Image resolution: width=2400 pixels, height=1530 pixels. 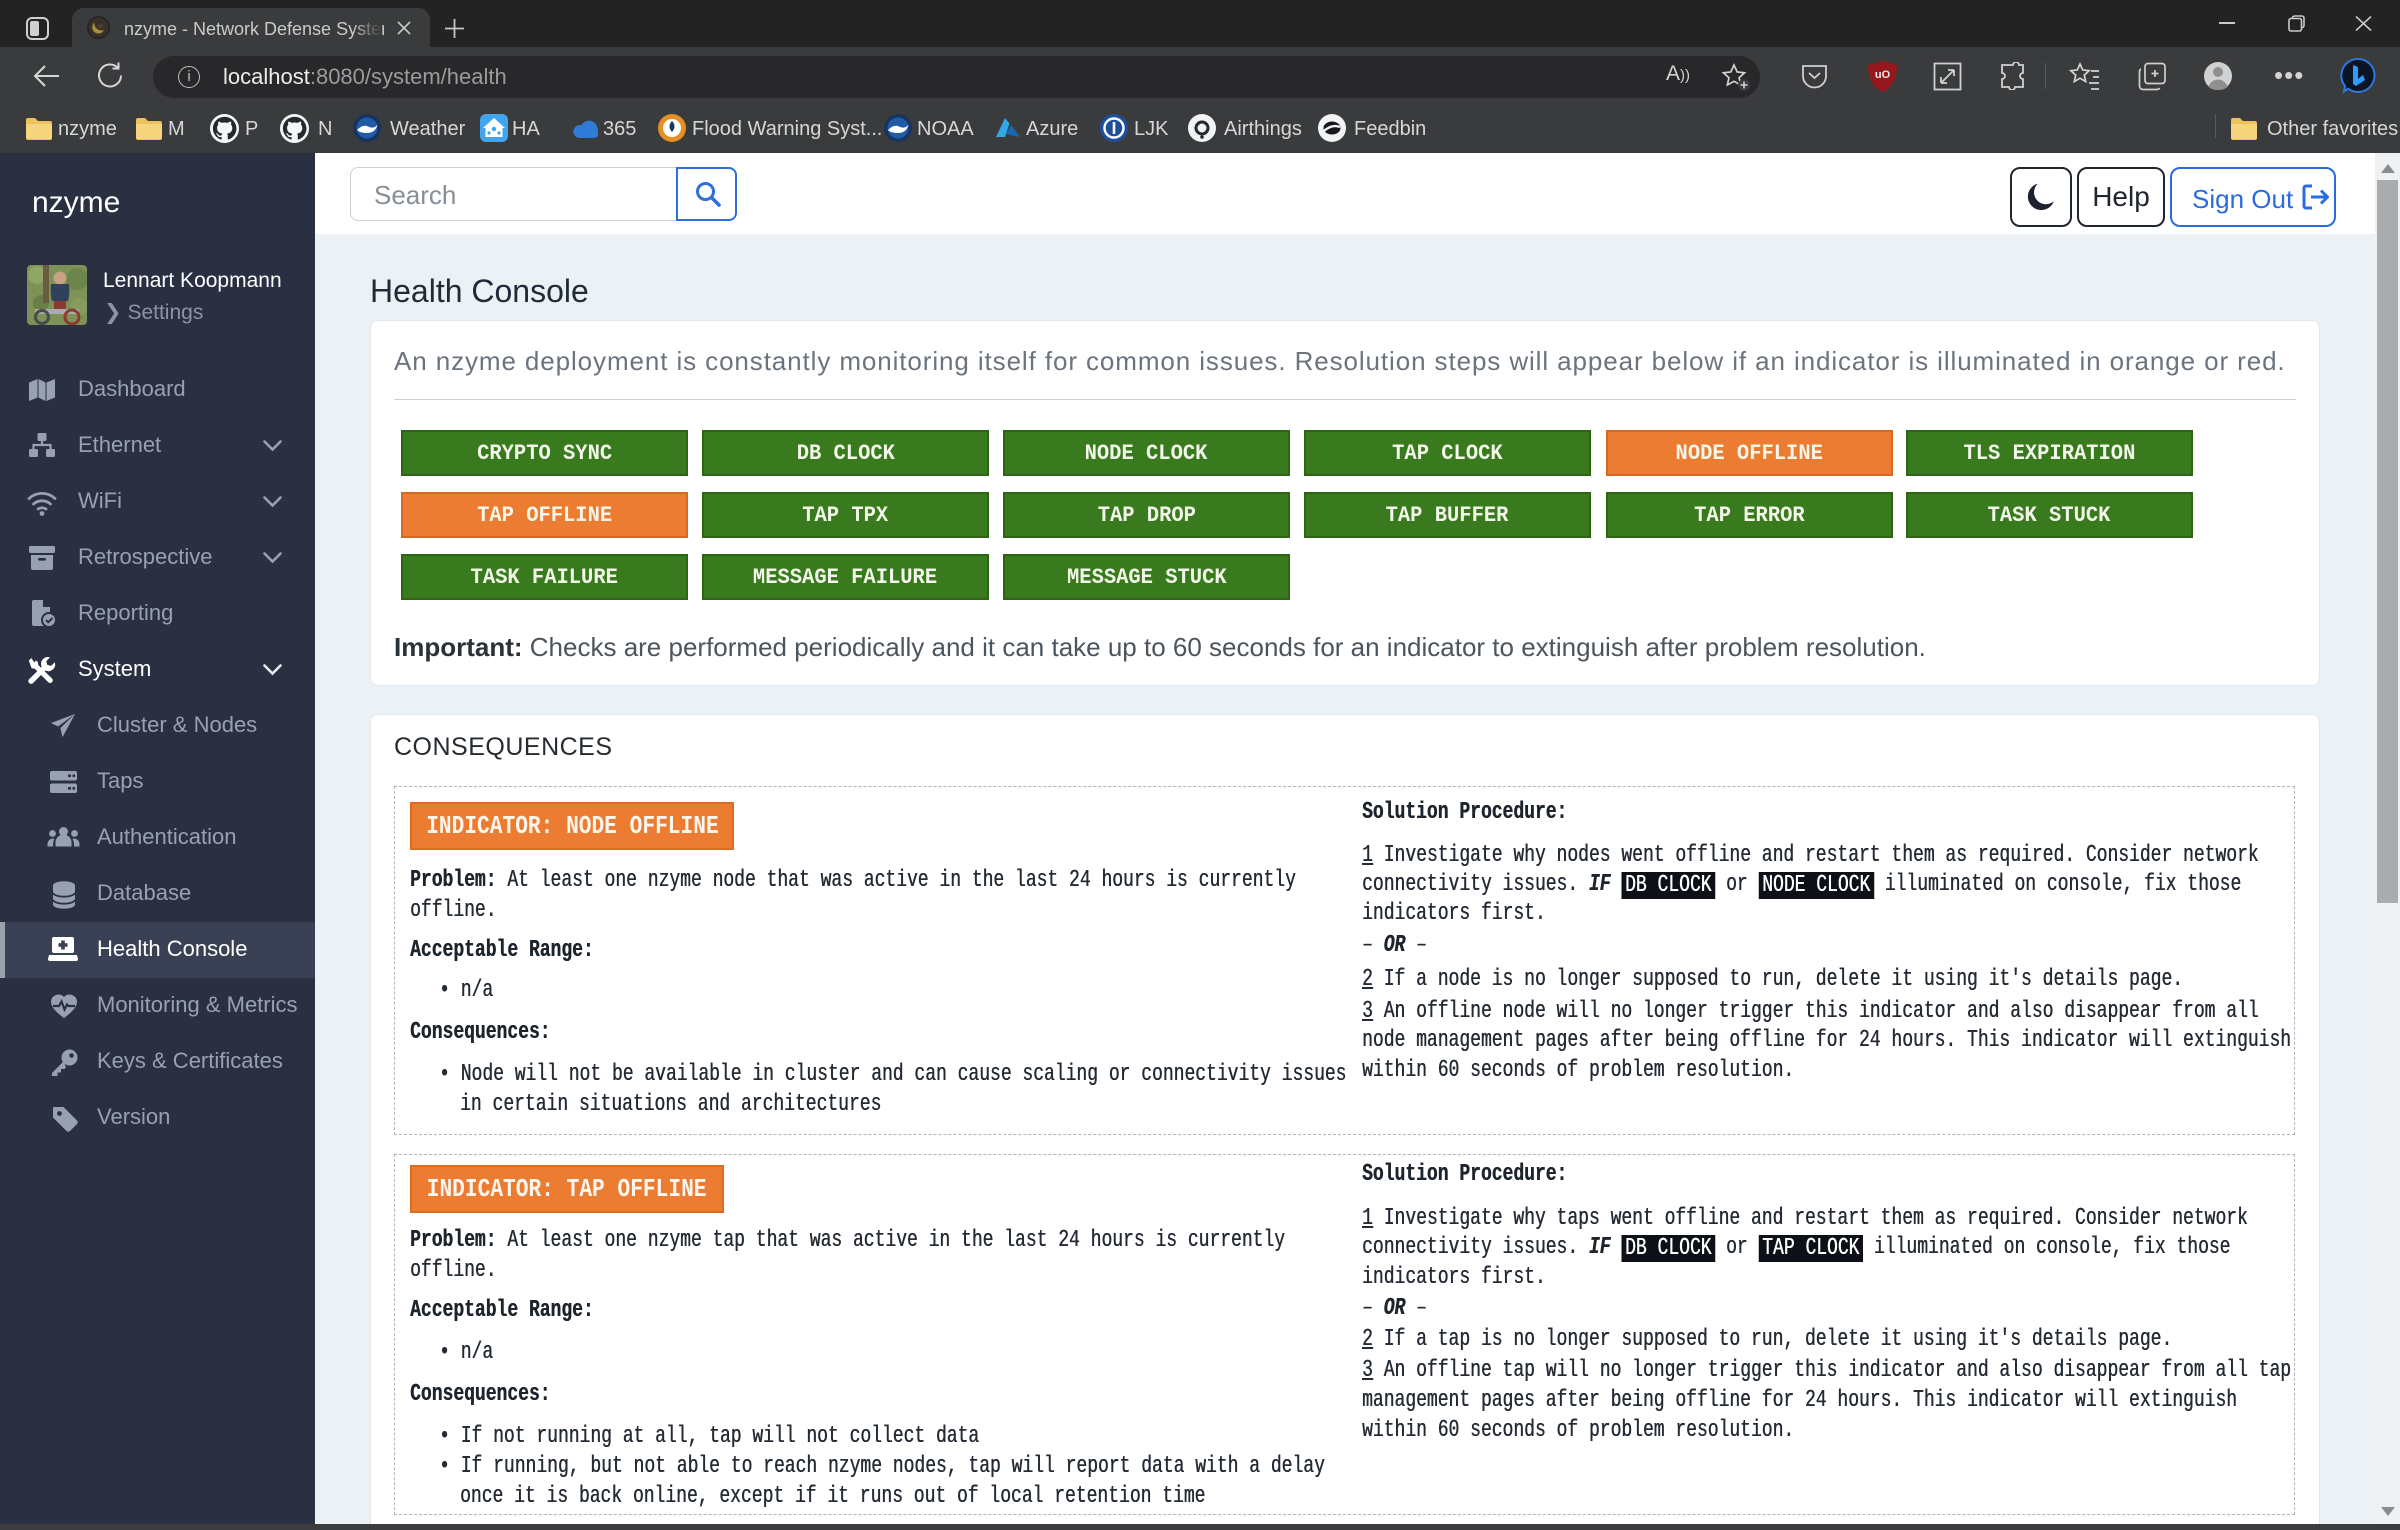 I want to click on svg-text: uO, so click(x=1883, y=75).